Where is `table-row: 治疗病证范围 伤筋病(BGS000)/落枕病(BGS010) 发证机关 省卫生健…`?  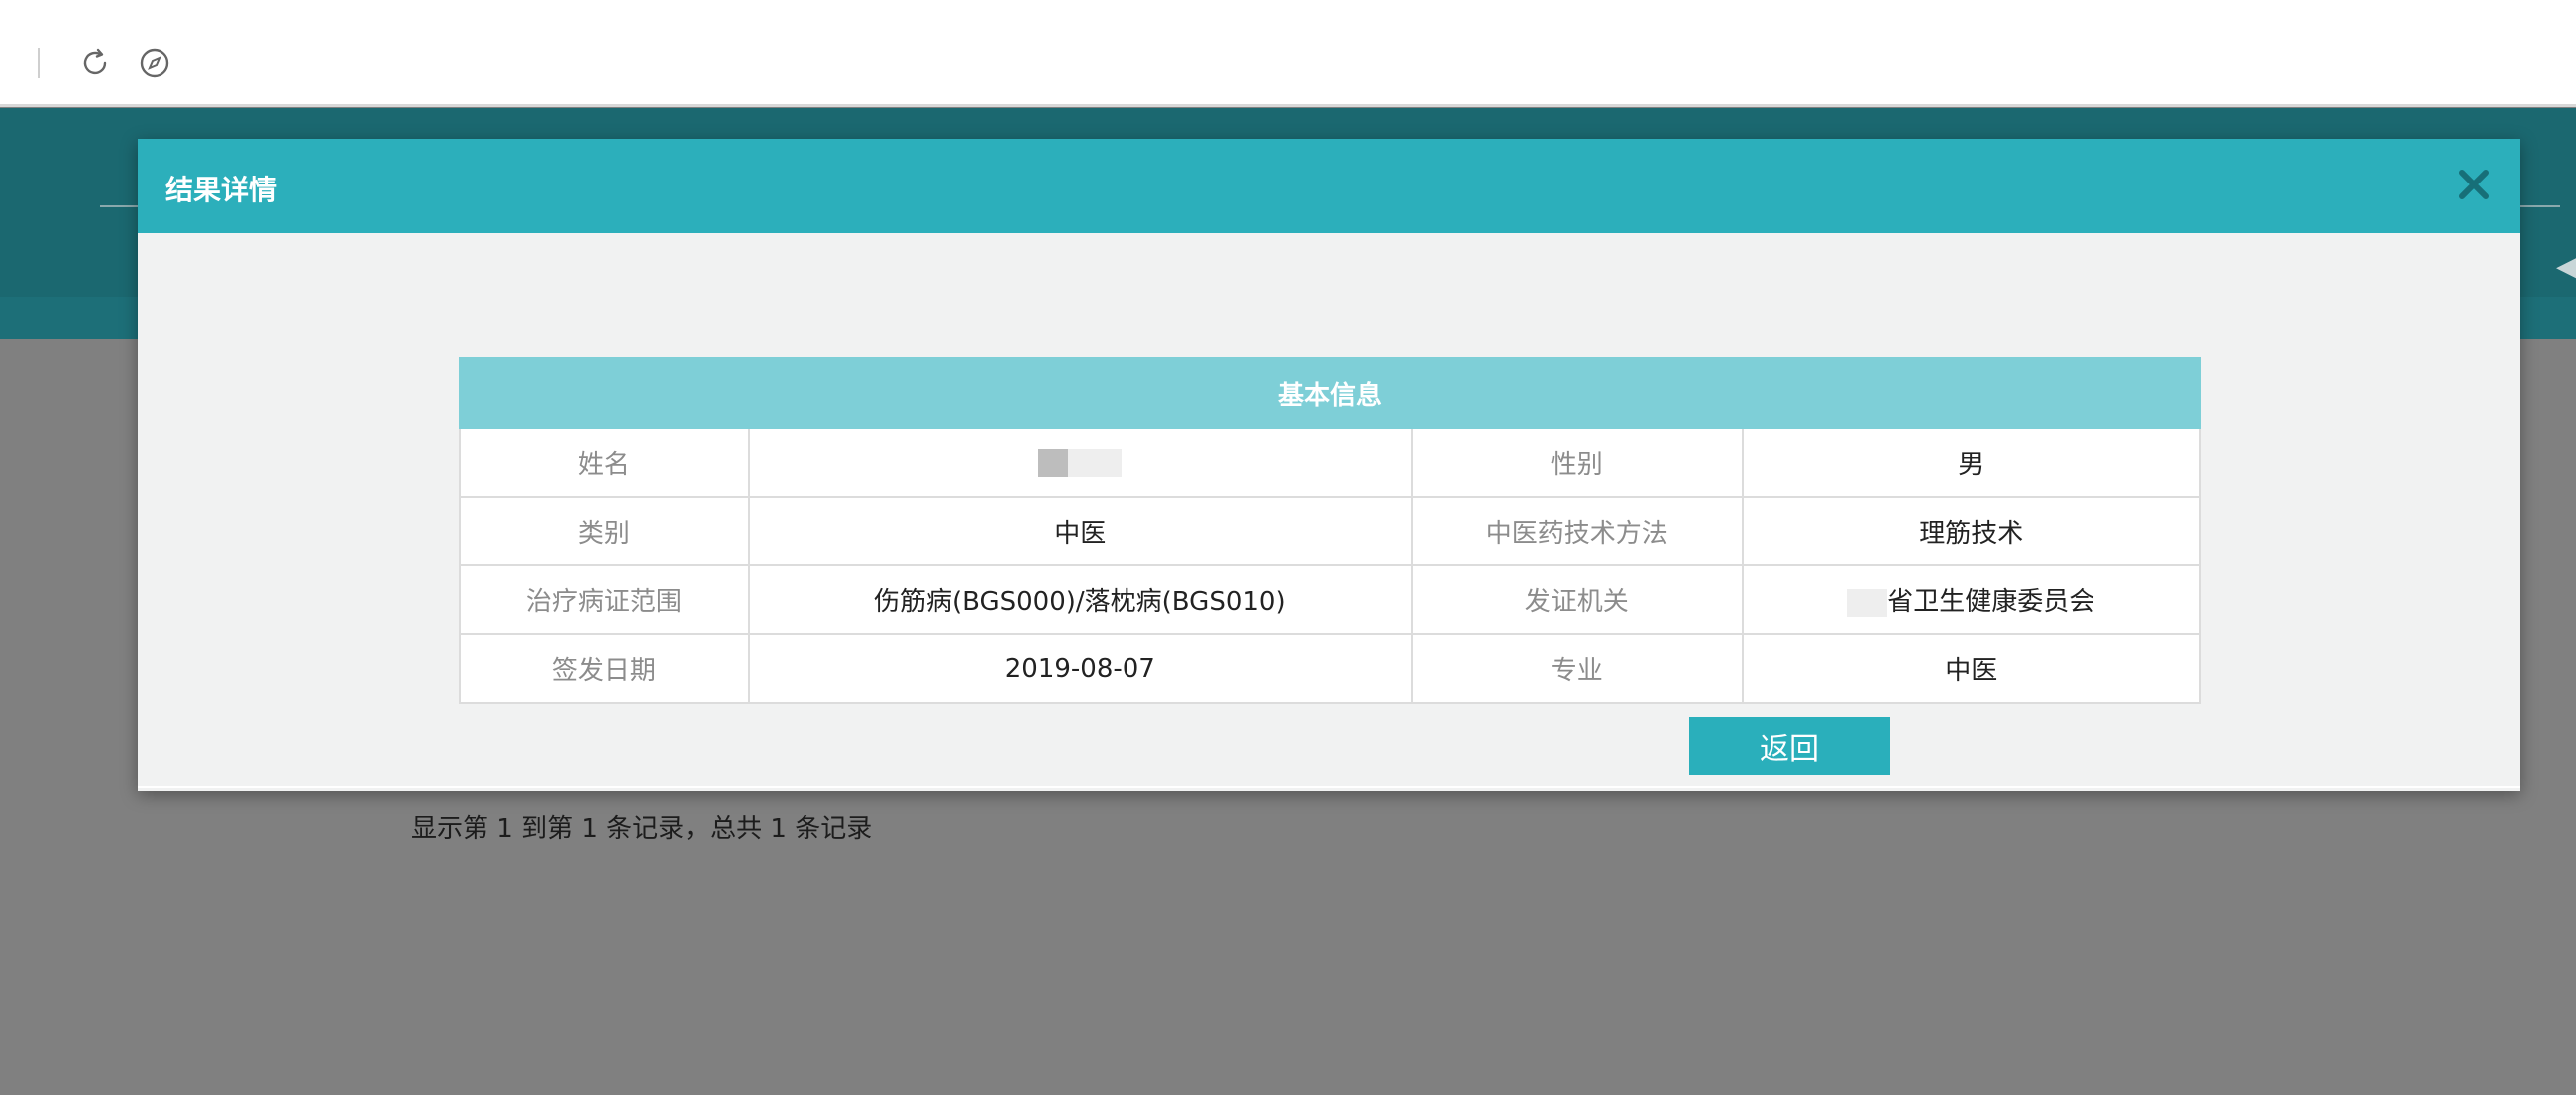 table-row: 治疗病证范围 伤筋病(BGS000)/落枕病(BGS010) 发证机关 省卫生健… is located at coordinates (1330, 600).